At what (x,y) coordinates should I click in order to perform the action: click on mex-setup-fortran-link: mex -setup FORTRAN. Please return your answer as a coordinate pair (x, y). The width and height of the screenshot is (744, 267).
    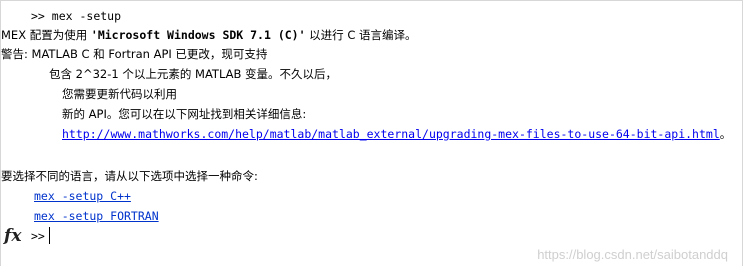
    Looking at the image, I should click on (96, 216).